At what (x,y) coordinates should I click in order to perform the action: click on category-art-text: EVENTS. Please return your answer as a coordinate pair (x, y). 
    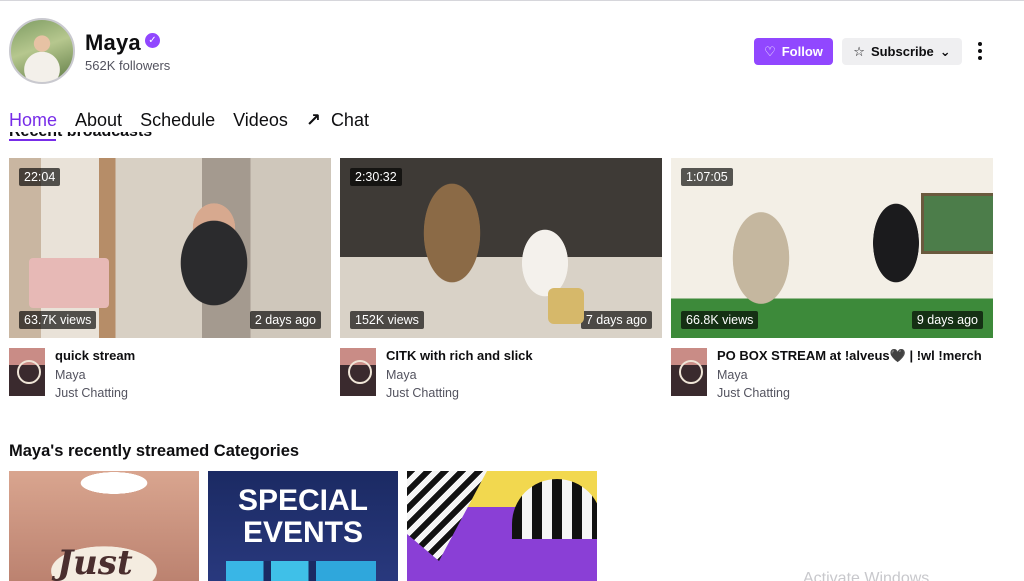
    Looking at the image, I should click on (303, 532).